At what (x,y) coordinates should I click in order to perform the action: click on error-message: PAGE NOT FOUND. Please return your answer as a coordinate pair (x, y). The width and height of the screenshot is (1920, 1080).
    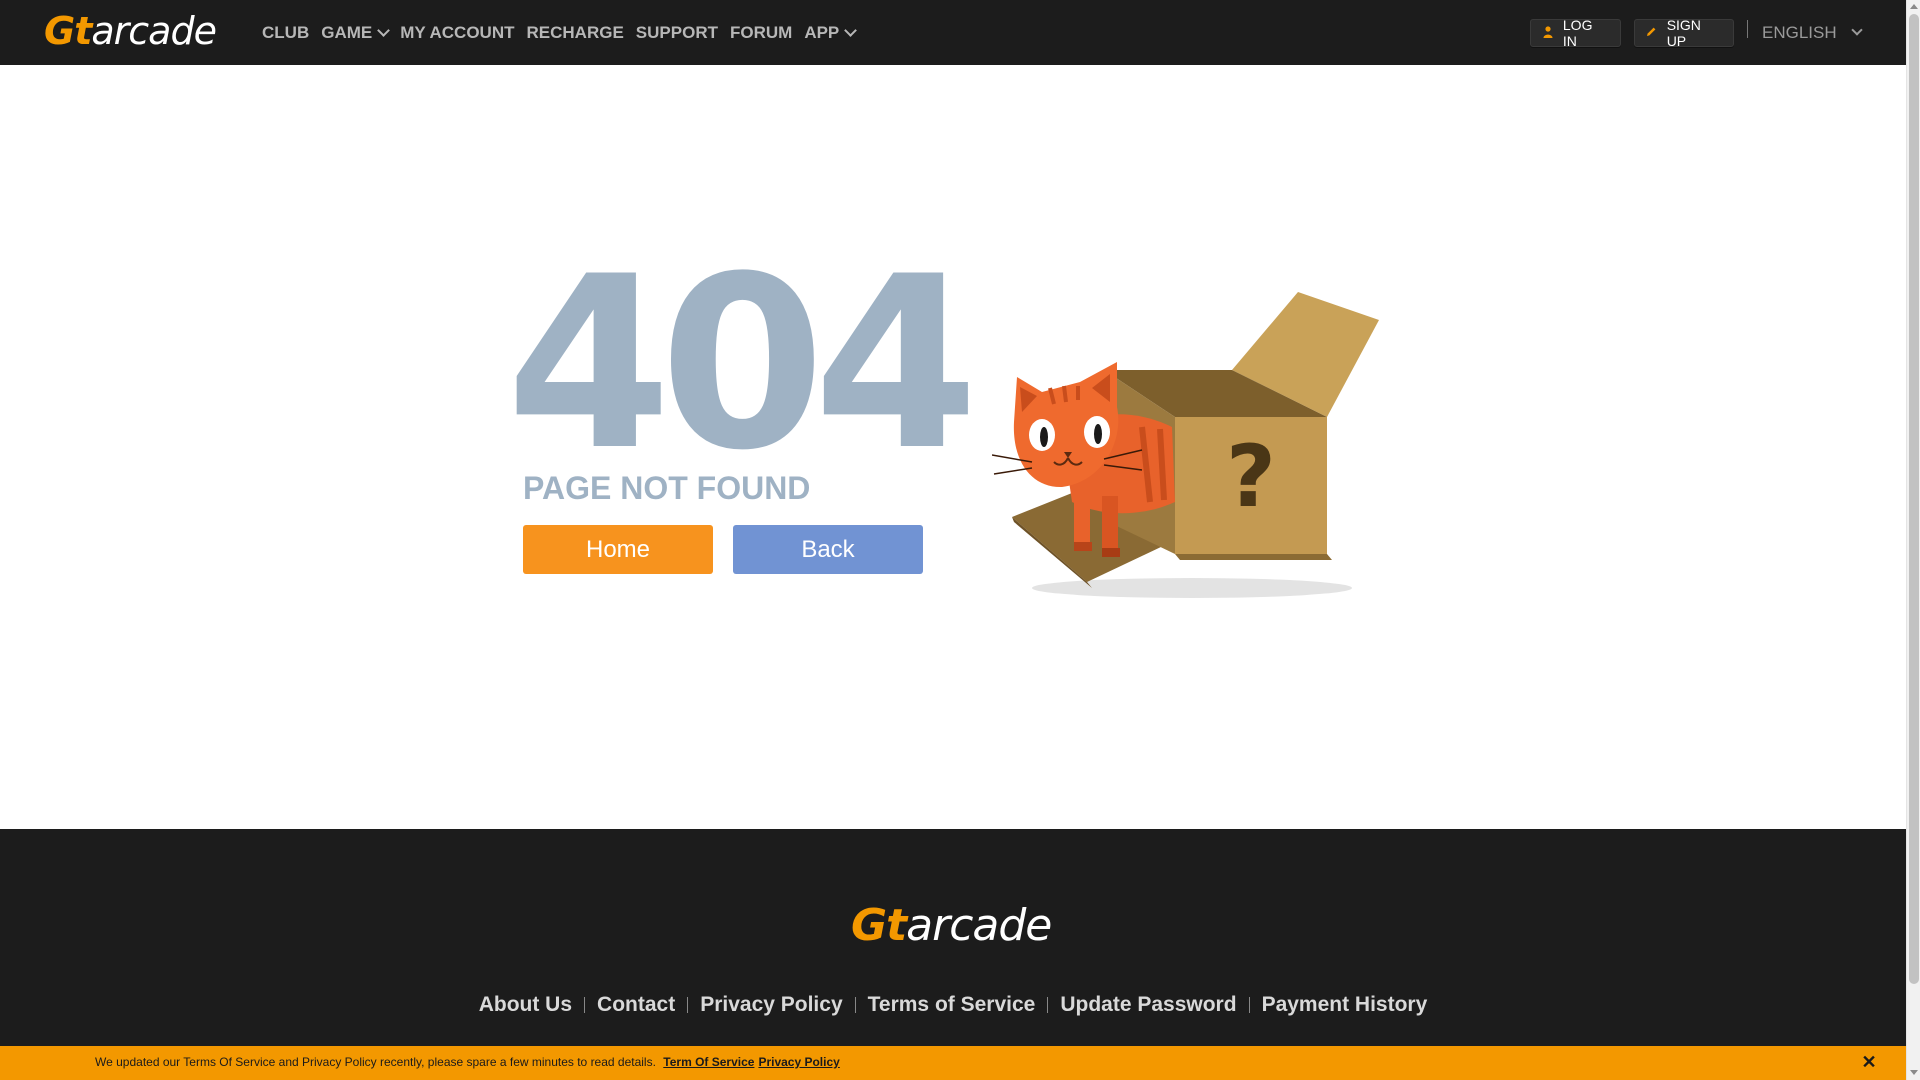
    Looking at the image, I should click on (667, 488).